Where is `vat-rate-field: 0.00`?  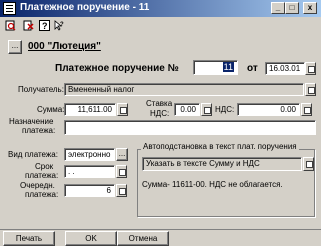
vat-rate-field: 0.00 is located at coordinates (187, 109).